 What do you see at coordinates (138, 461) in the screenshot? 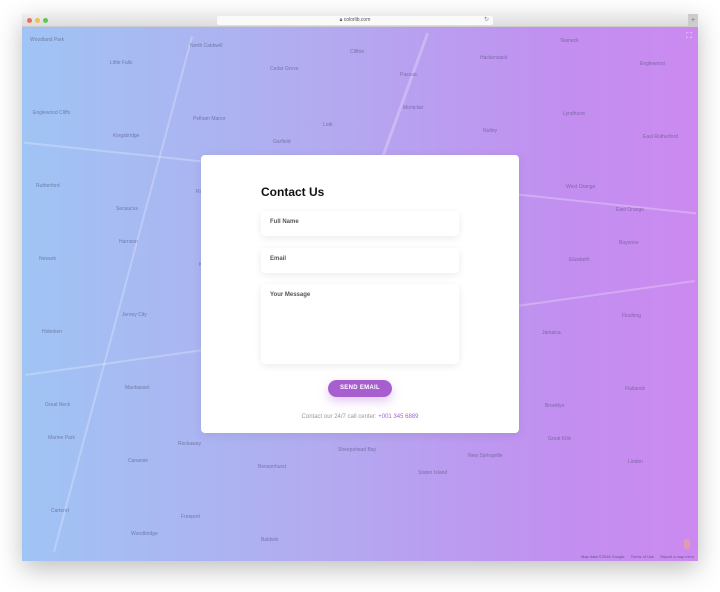
I see `map-label: Canarsie` at bounding box center [138, 461].